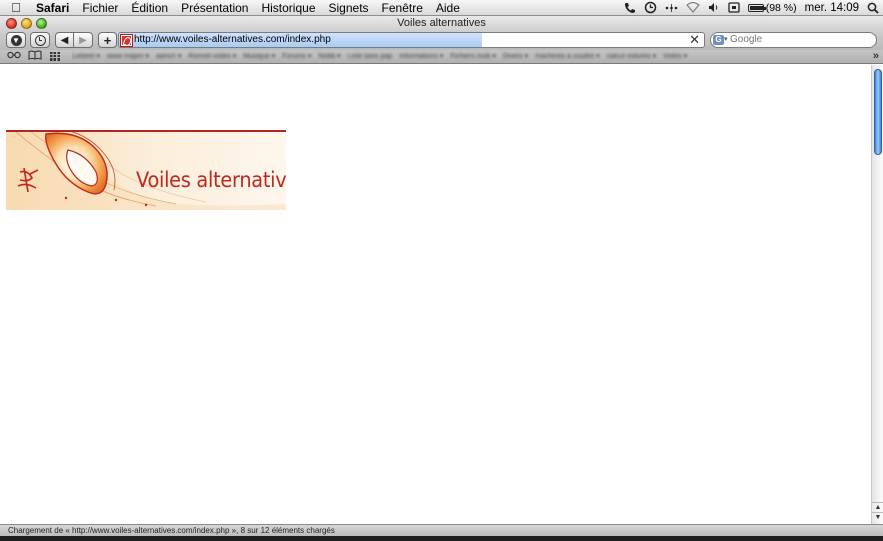 The height and width of the screenshot is (541, 883). I want to click on bookmarks-overflow-button: », so click(876, 56).